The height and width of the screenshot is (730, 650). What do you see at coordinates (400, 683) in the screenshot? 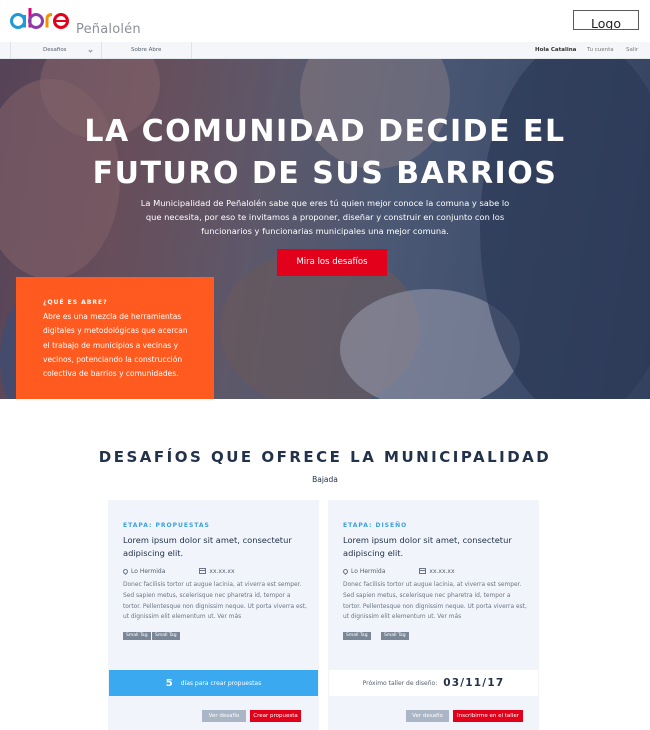
I see `next-workshop-label: Próximo taller de diseño:` at bounding box center [400, 683].